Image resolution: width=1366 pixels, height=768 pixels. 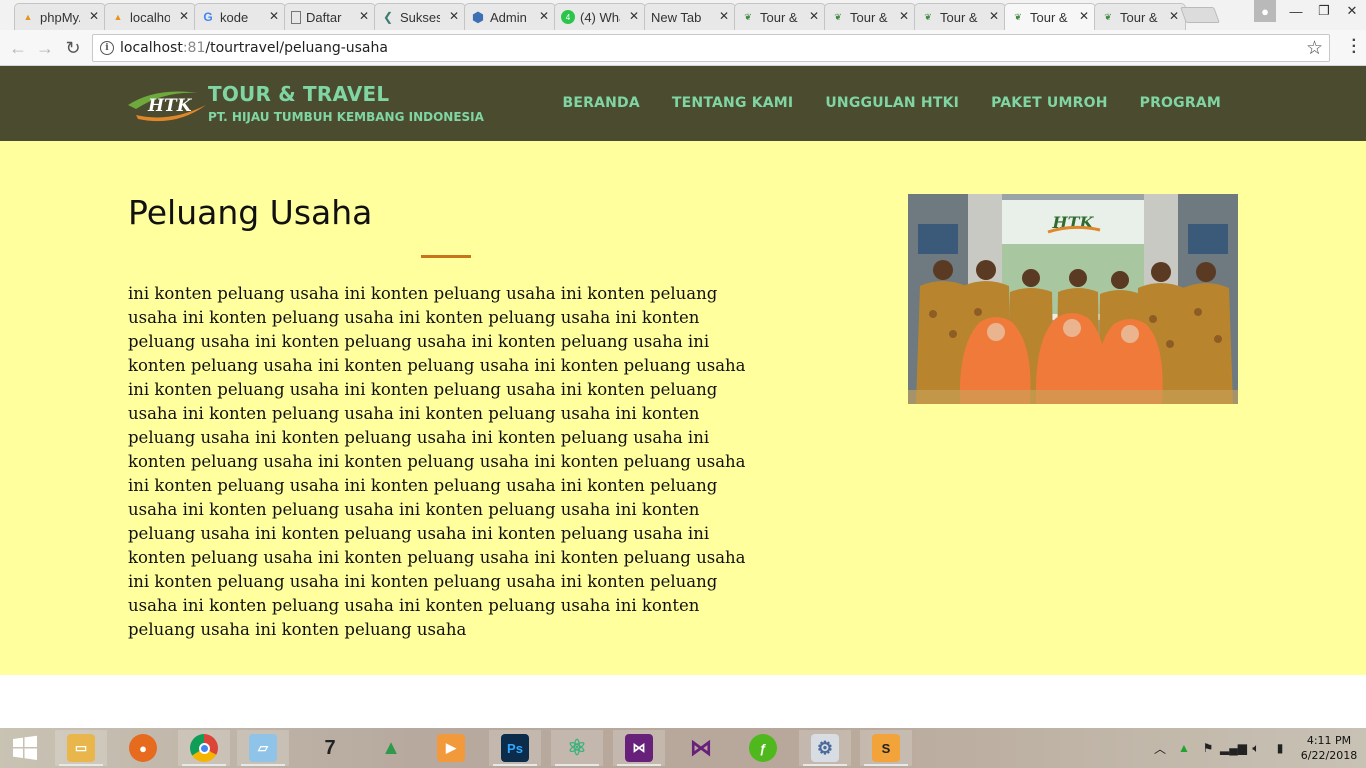 What do you see at coordinates (732, 103) in the screenshot?
I see `nav-tentang-kami-link: TENTANG KAMI` at bounding box center [732, 103].